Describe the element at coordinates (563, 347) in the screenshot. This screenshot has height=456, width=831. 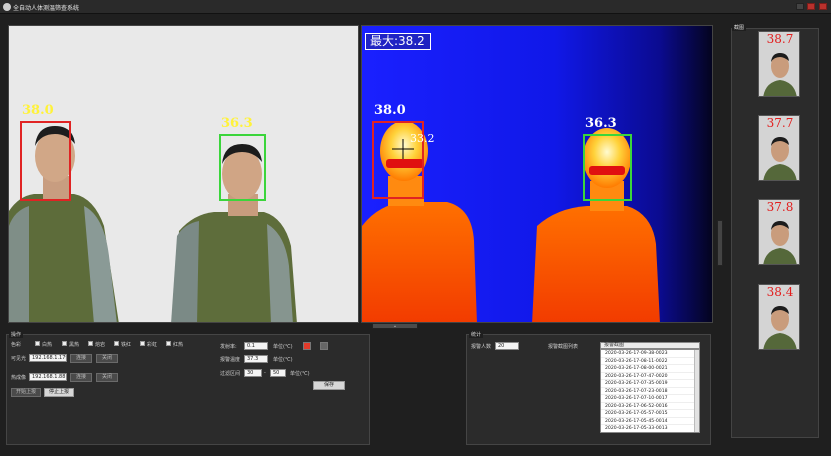
I see `alarm-list-label: 报警截图列表` at that location.